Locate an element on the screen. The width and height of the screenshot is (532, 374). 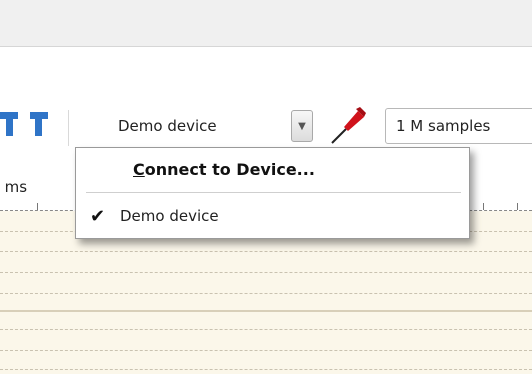
menu-separator is located at coordinates (273, 192).